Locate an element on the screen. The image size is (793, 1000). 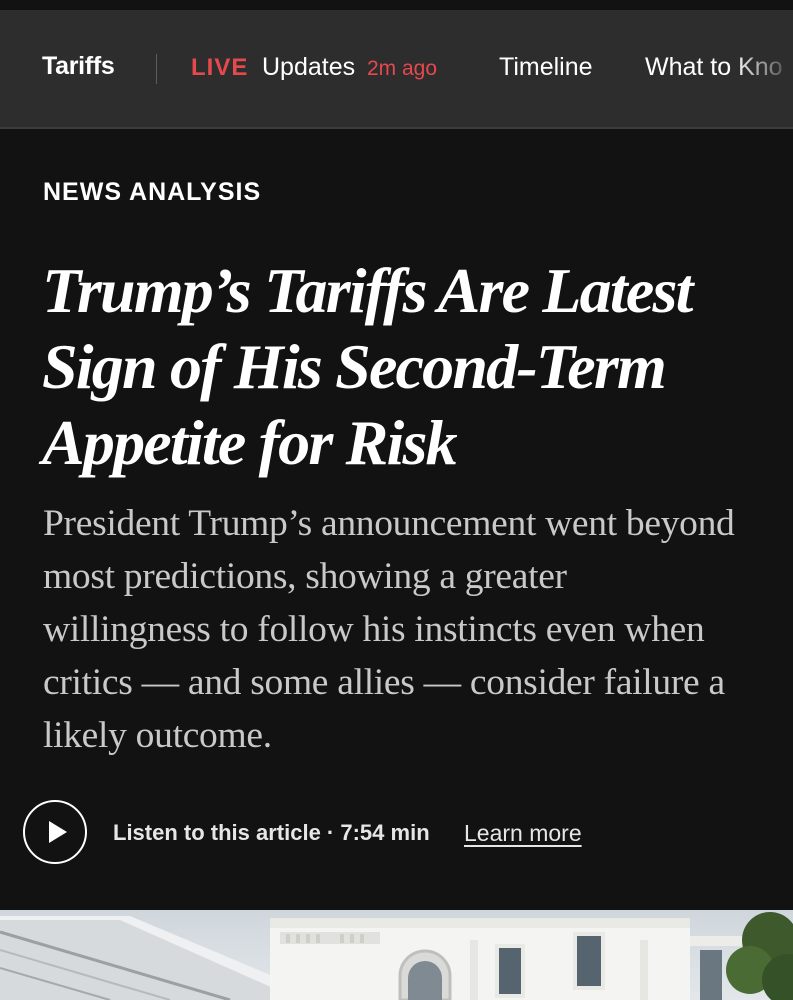
play-icon is located at coordinates (58, 832).